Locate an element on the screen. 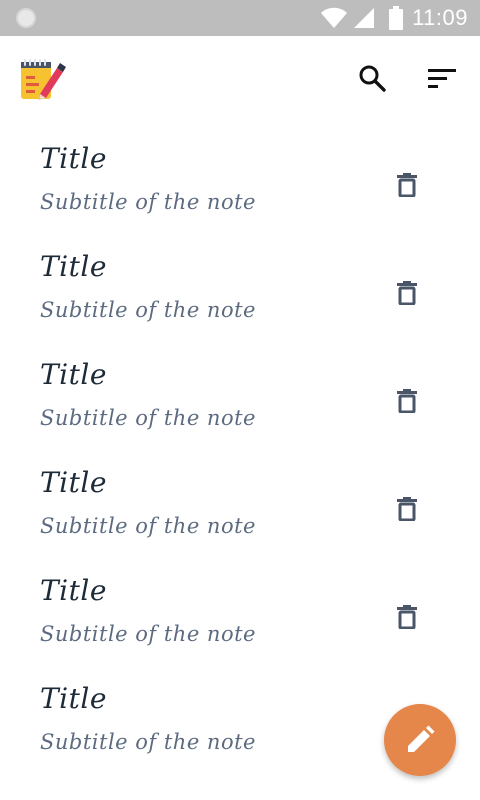 The height and width of the screenshot is (800, 480). sort-button is located at coordinates (442, 78).